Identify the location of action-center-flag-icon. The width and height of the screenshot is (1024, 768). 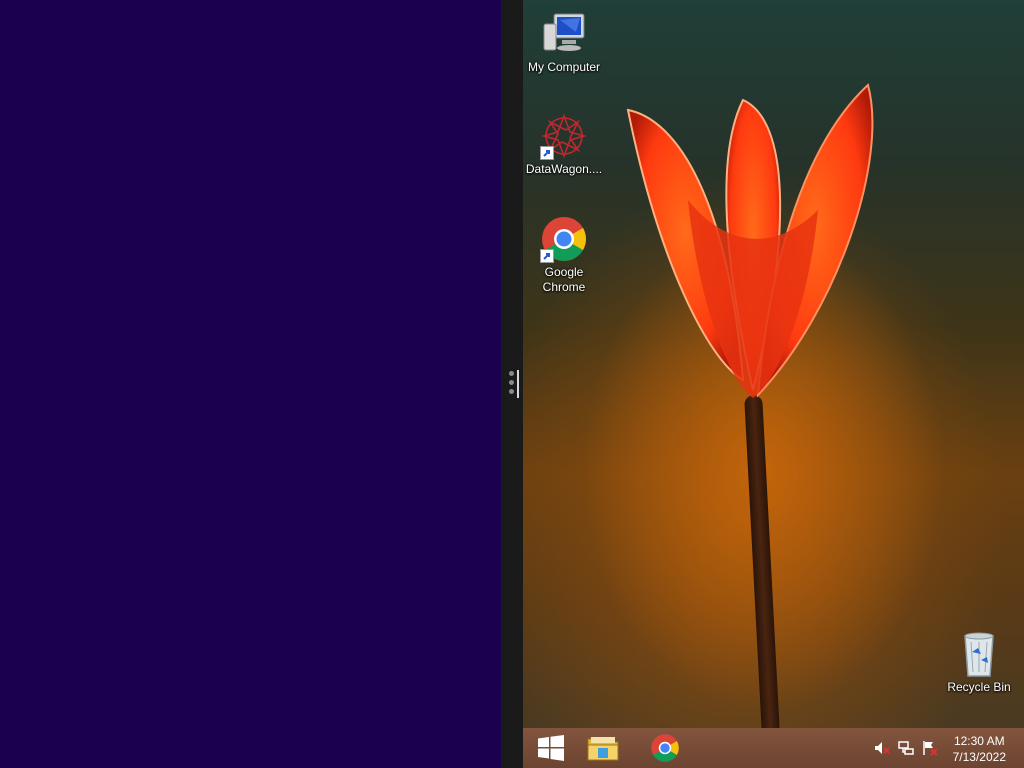
(930, 748).